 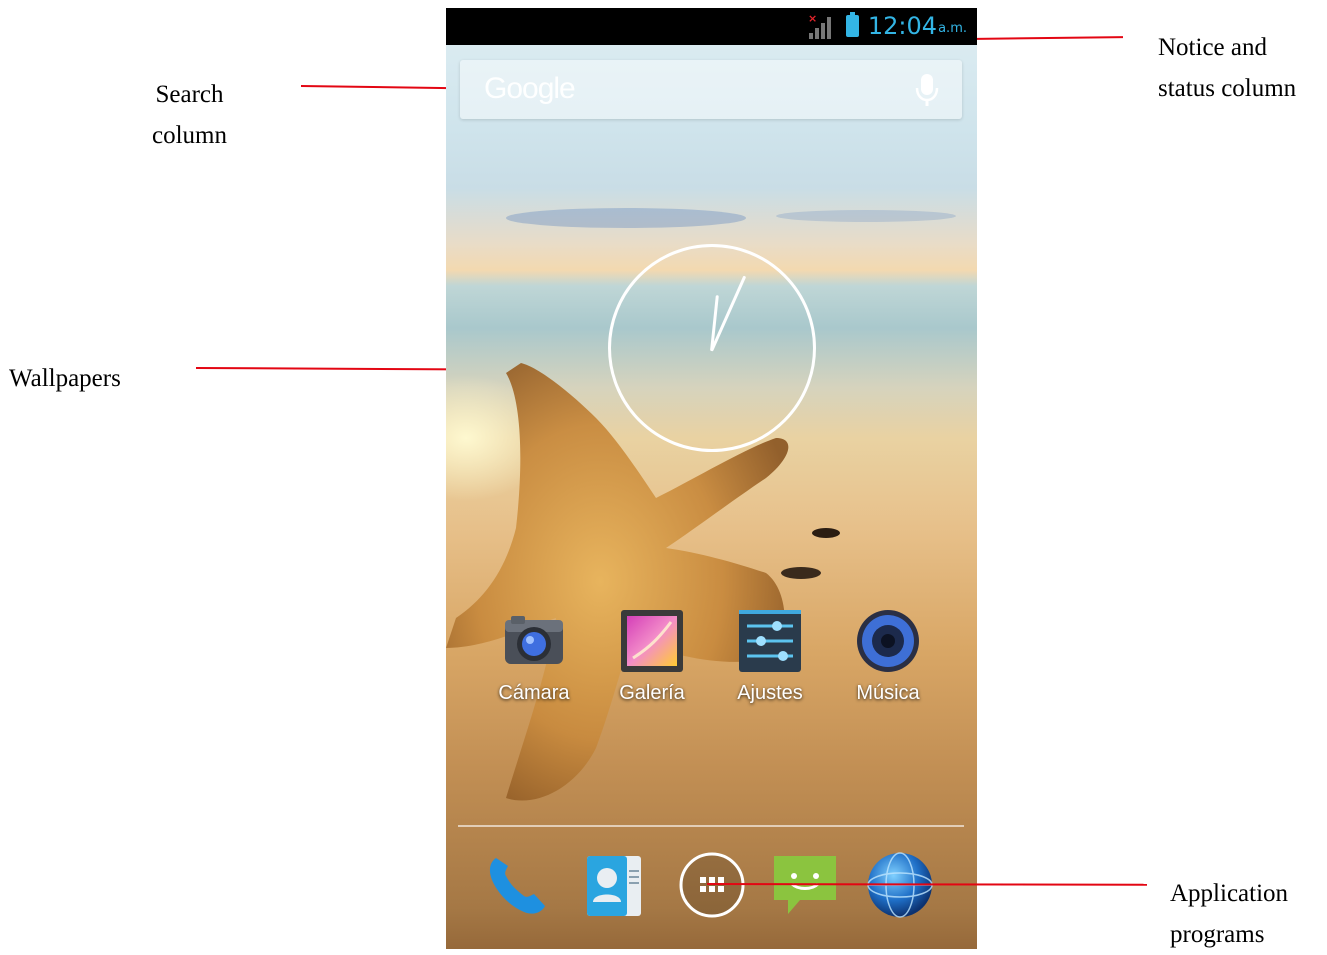 I want to click on app-label: Música, so click(x=888, y=693).